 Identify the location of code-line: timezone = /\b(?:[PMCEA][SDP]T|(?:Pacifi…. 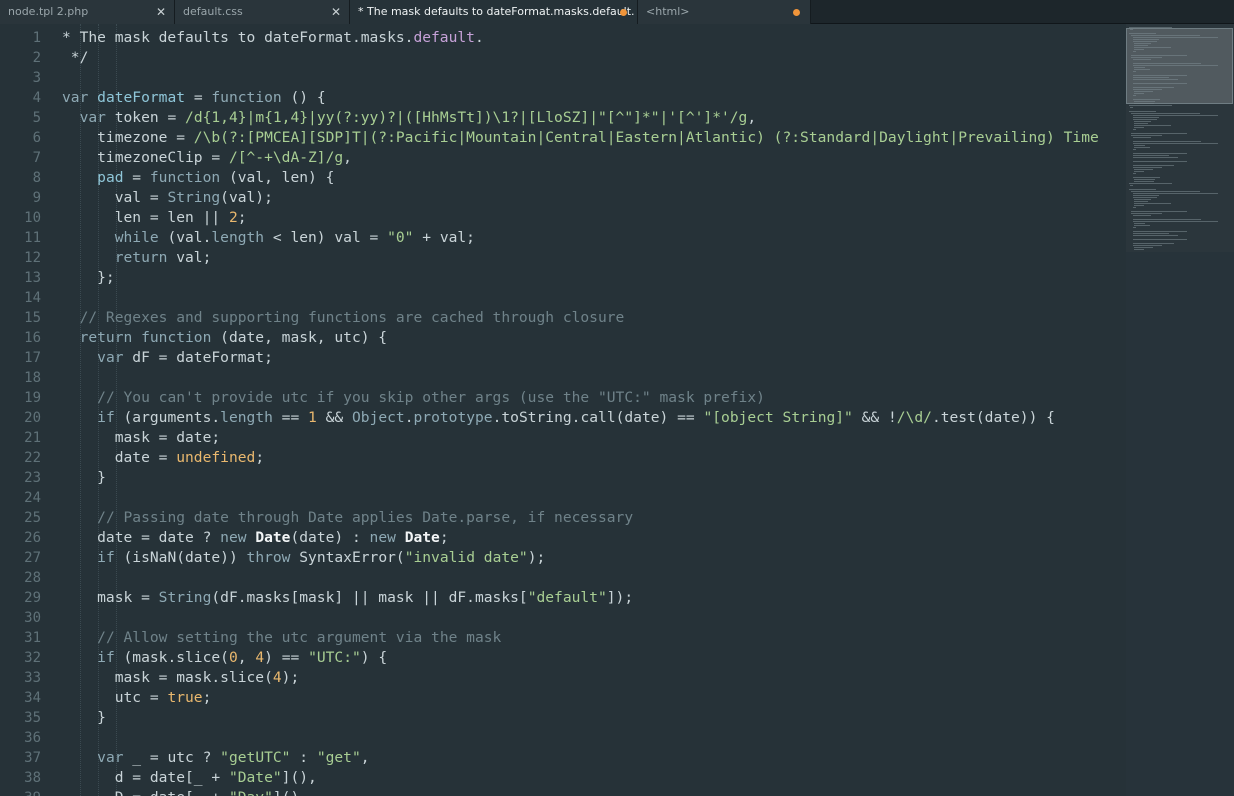
(580, 138).